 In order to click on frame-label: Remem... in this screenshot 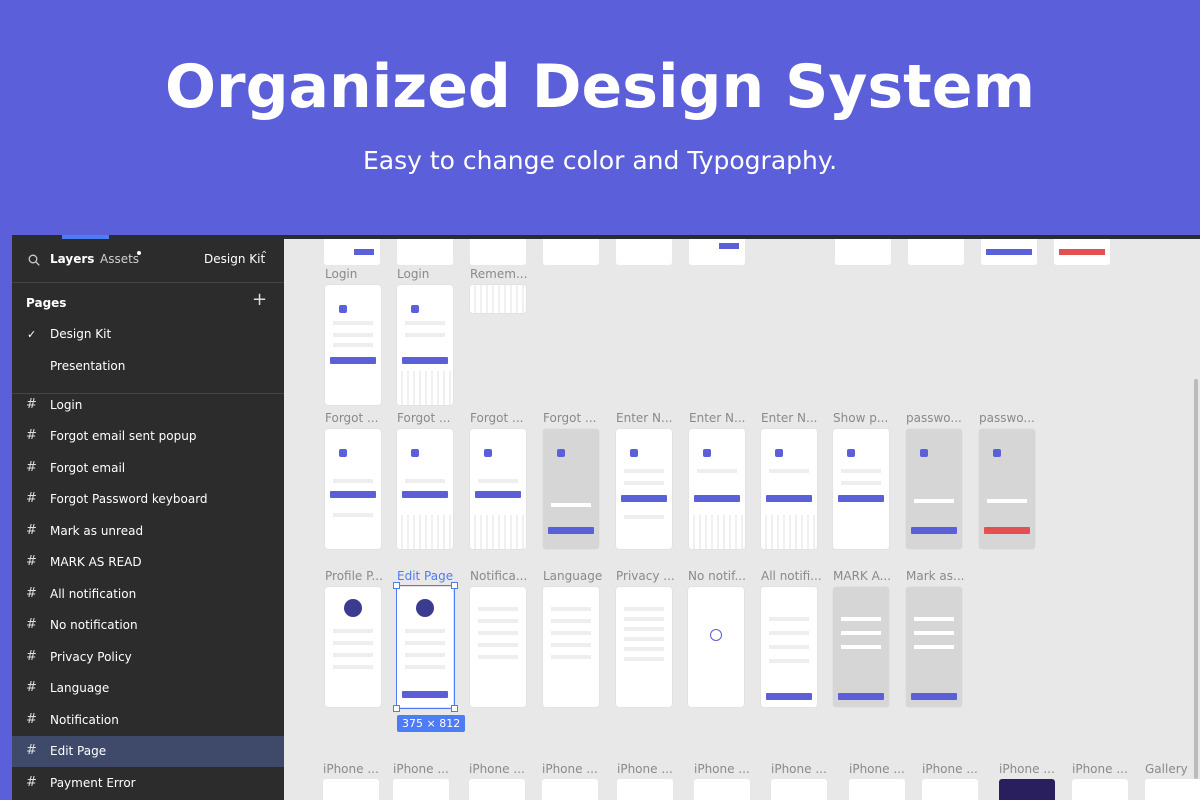, I will do `click(498, 274)`.